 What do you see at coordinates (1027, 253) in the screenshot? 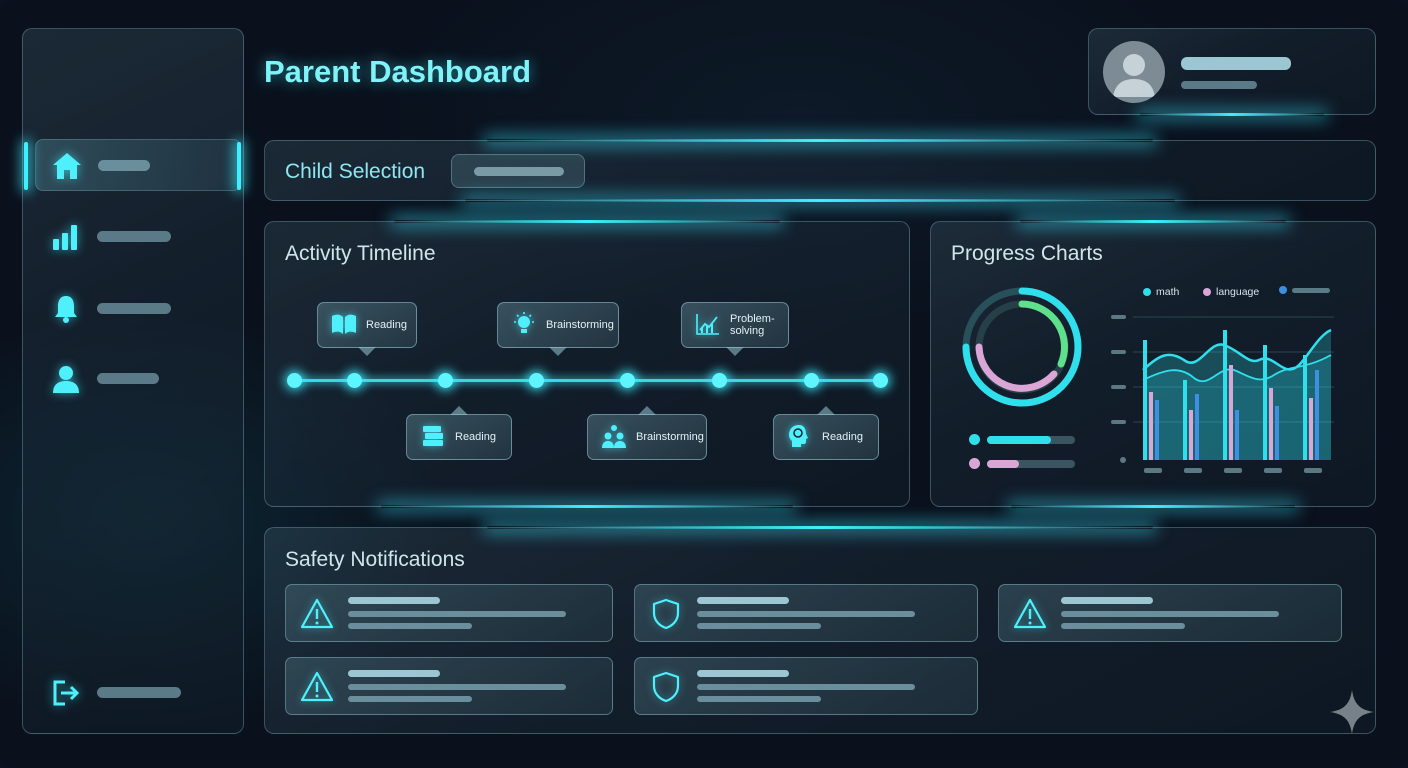
I see `progress-title: Progress Charts` at bounding box center [1027, 253].